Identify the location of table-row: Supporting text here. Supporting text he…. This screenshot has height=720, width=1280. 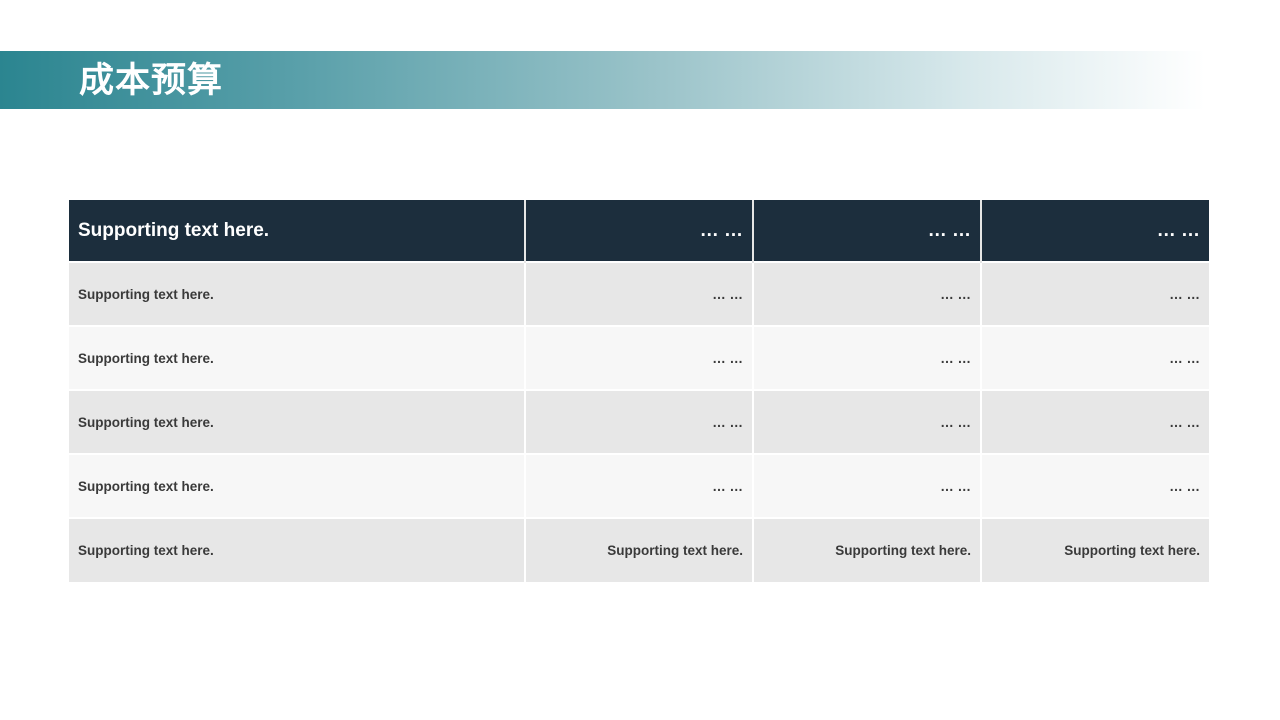
(639, 550).